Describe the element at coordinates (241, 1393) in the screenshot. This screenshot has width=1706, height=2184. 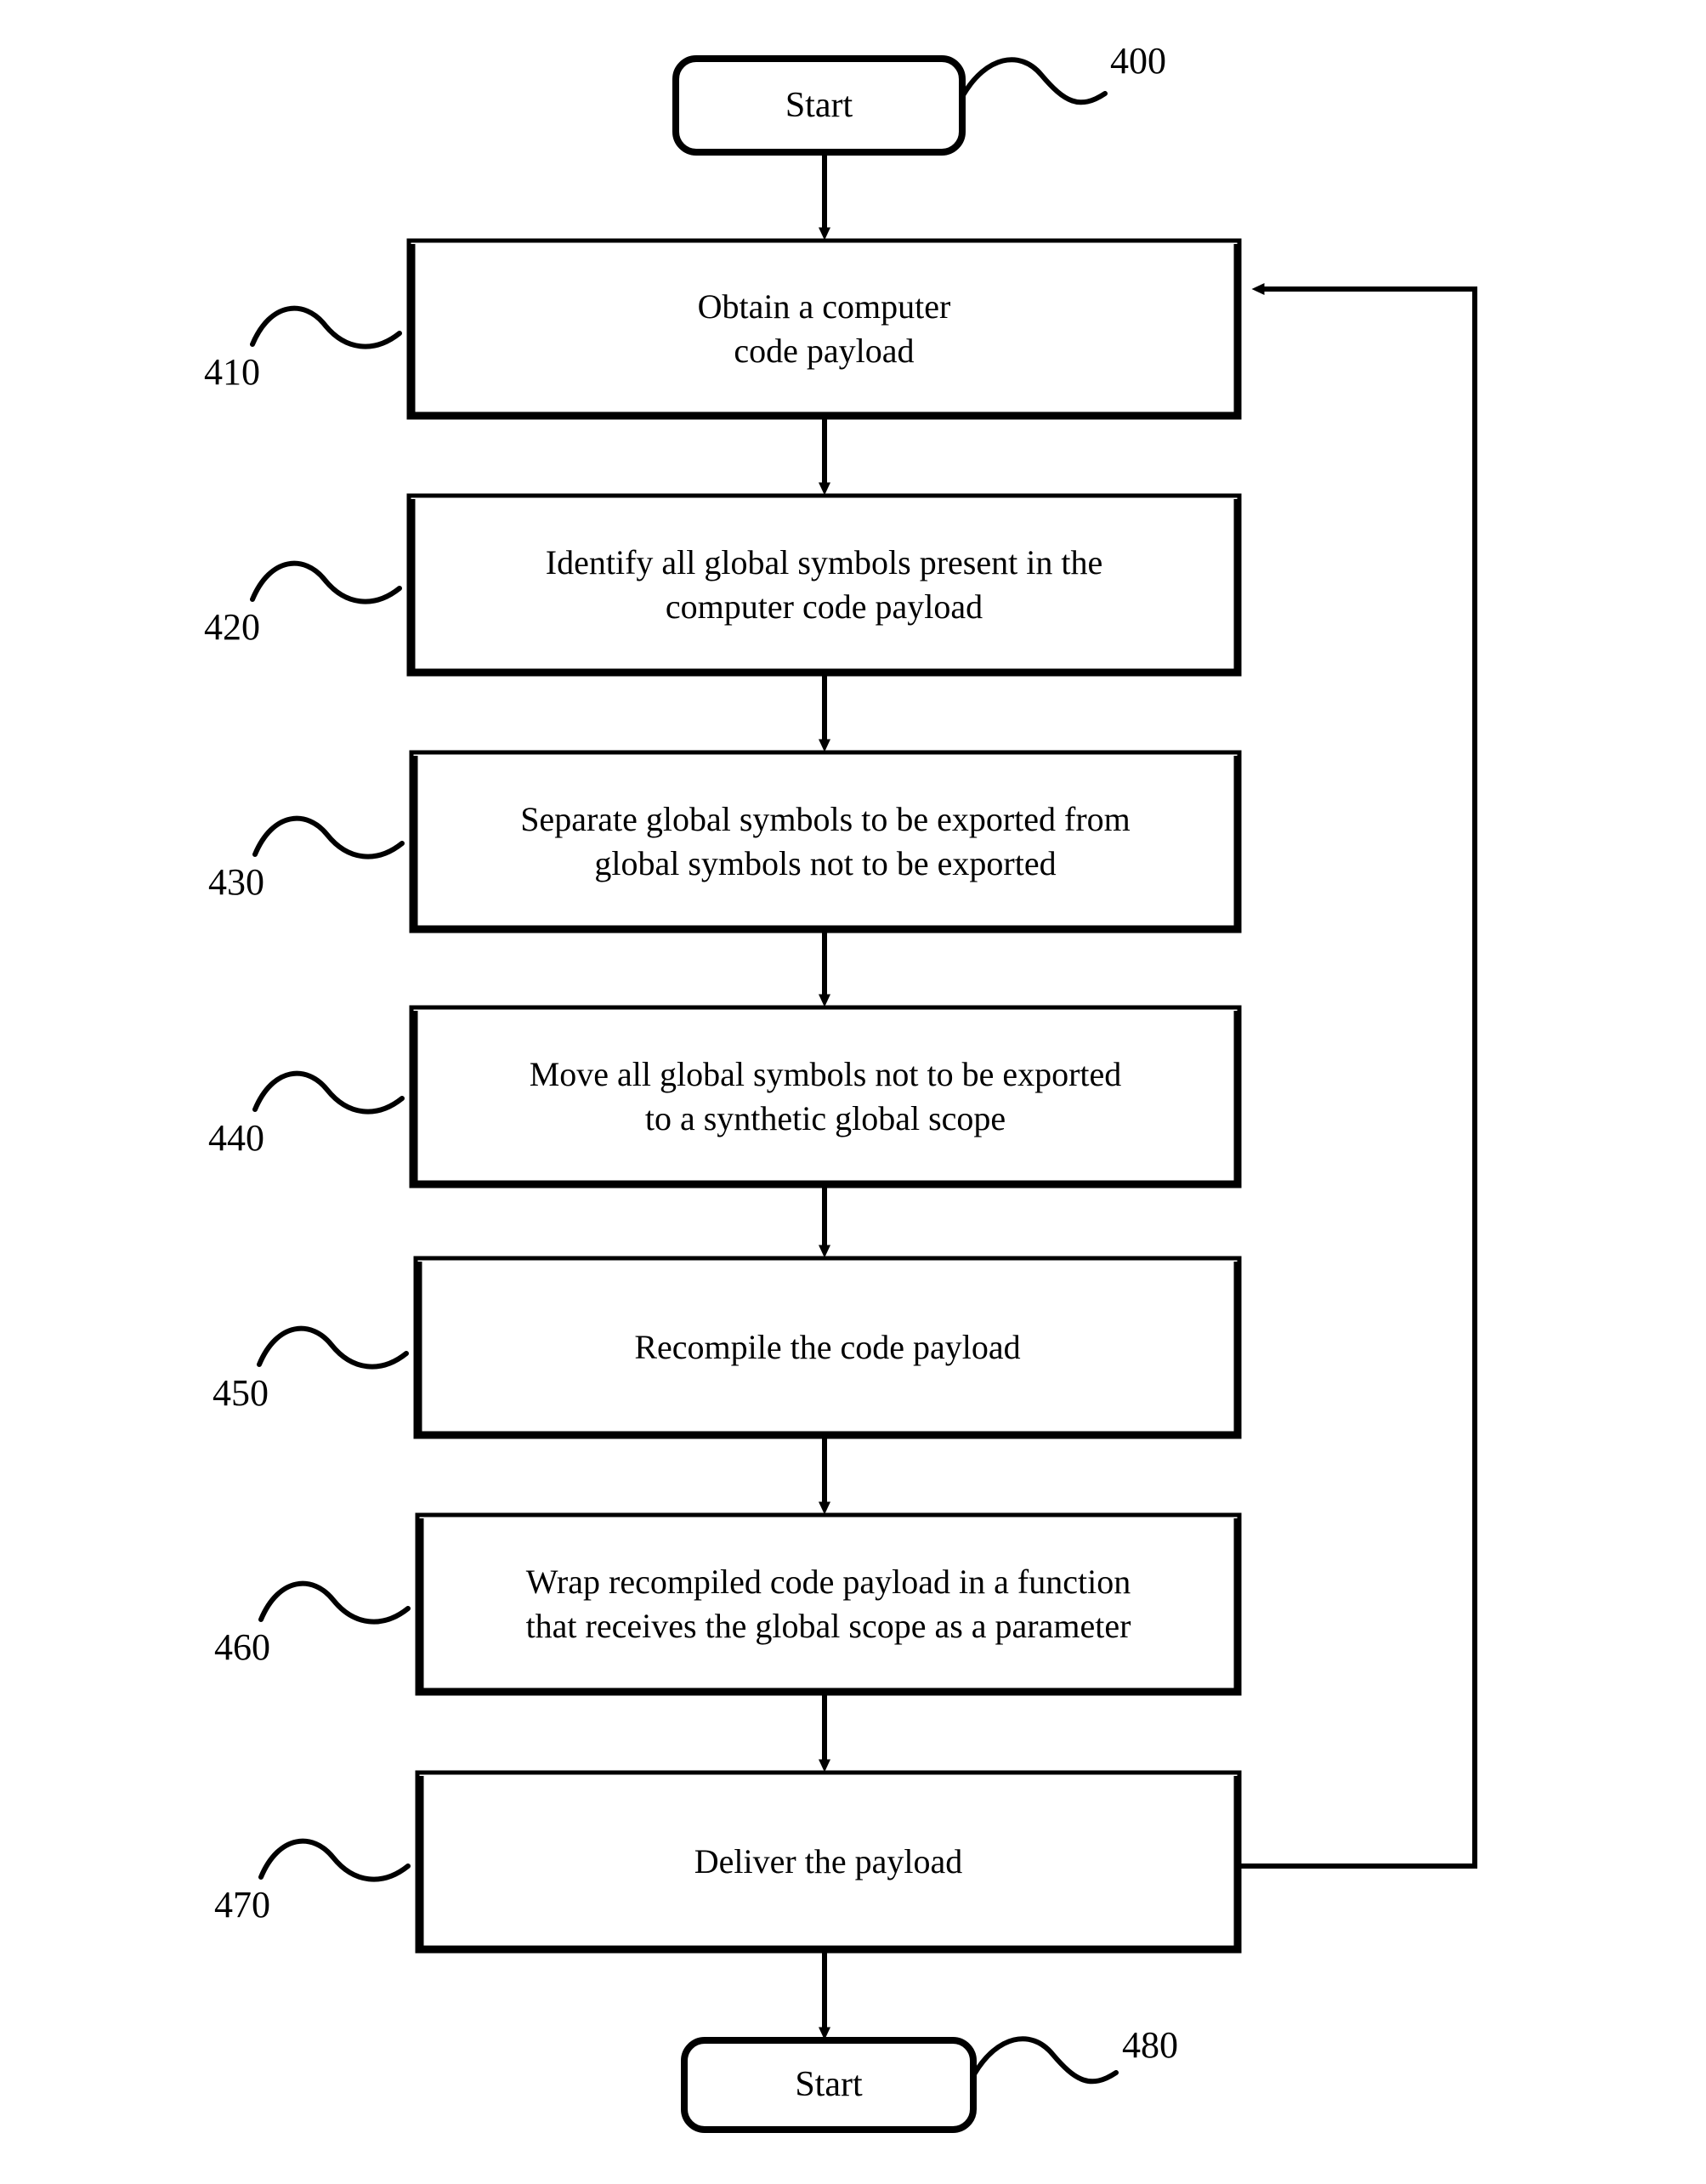
I see `ref-numeral-450: 450` at that location.